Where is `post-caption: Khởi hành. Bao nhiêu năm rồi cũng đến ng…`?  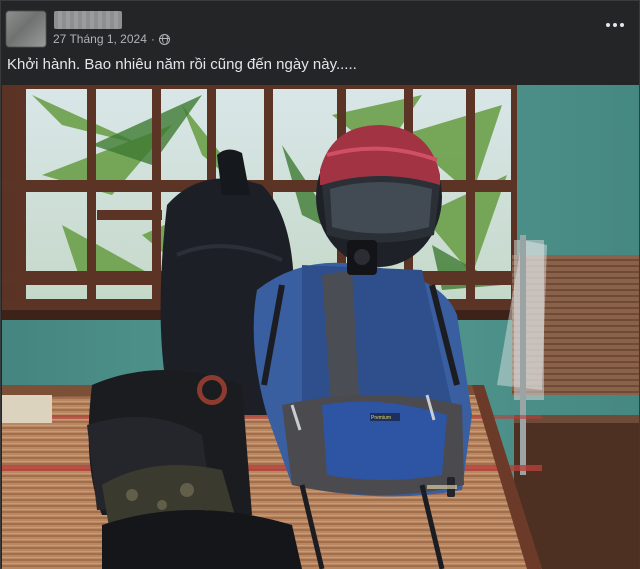
post-caption: Khởi hành. Bao nhiêu năm rồi cũng đến ng… is located at coordinates (182, 64).